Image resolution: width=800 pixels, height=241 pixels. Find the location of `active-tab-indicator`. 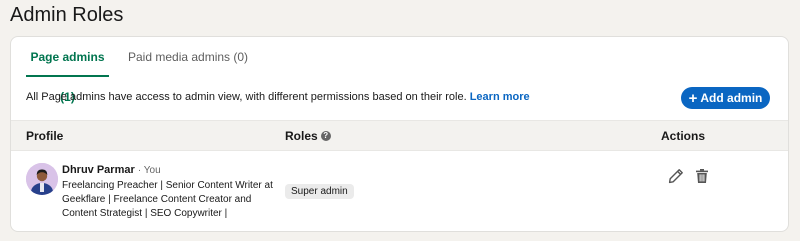

active-tab-indicator is located at coordinates (67, 76).